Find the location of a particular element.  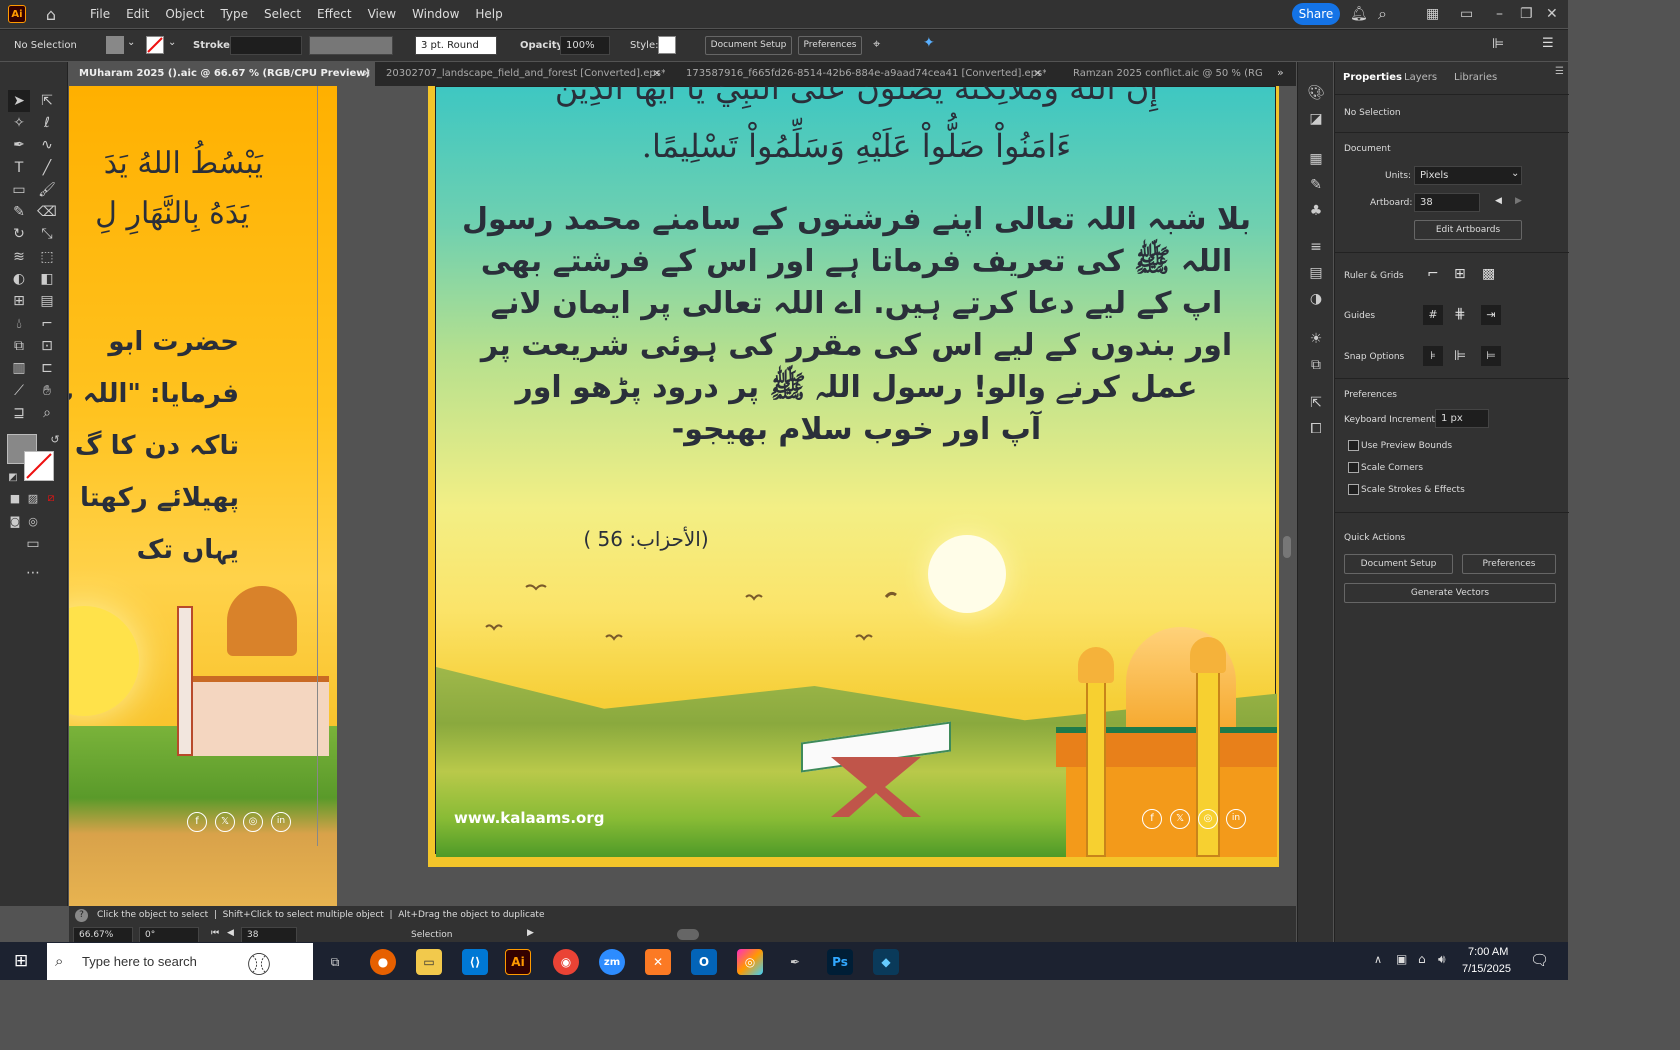

vscode-icon: ⟨⟩ is located at coordinates (475, 962).